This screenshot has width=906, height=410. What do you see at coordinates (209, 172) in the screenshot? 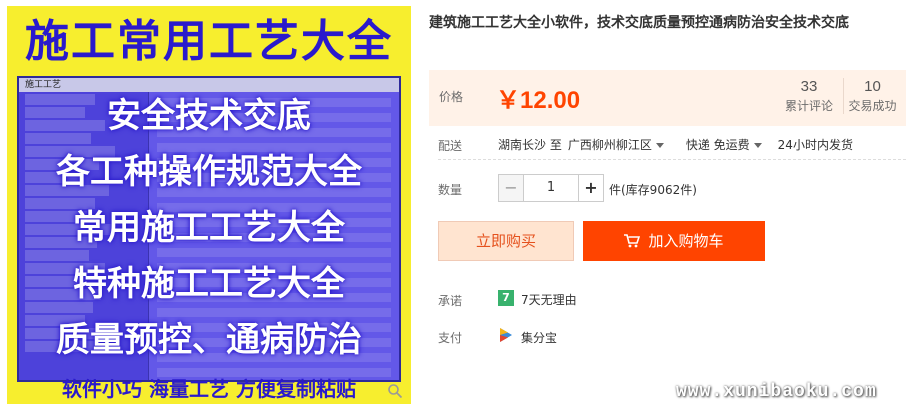
I see `overlay-line: 各工种操作规范大全` at bounding box center [209, 172].